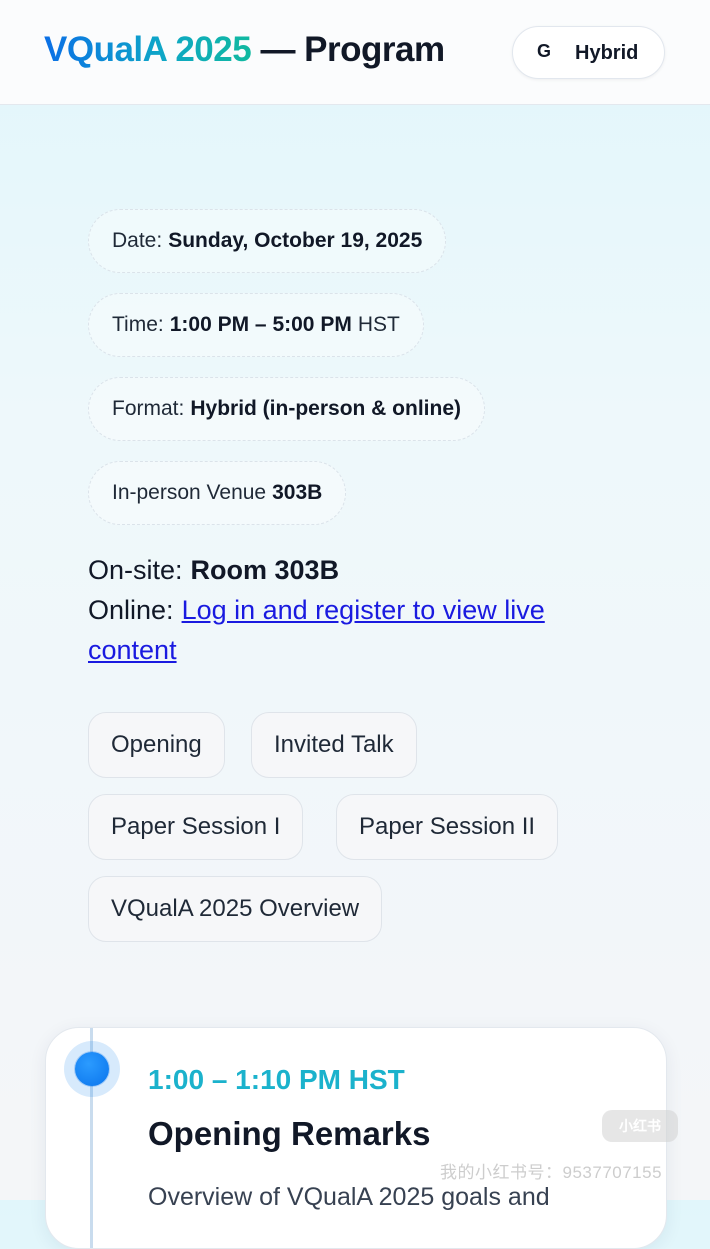  I want to click on filter-chip-paper-session-1: Paper Session I, so click(196, 827).